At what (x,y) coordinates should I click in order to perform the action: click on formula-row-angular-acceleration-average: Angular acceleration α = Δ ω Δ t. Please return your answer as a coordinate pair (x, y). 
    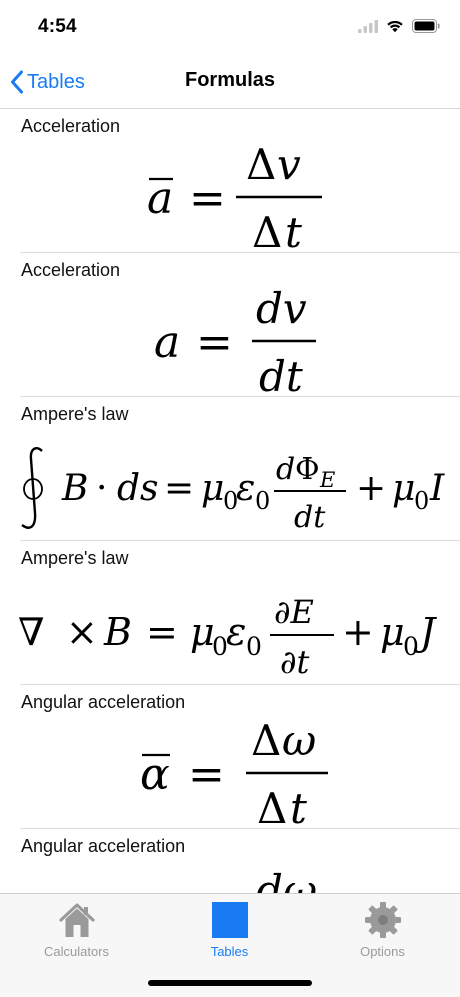
    Looking at the image, I should click on (230, 757).